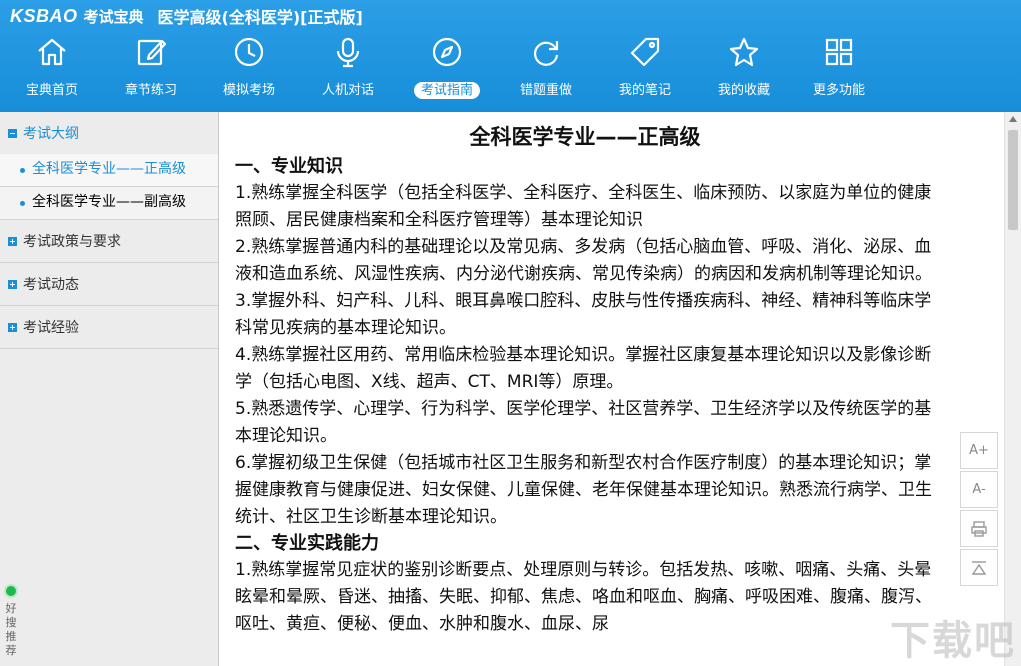  I want to click on clock-icon, so click(249, 53).